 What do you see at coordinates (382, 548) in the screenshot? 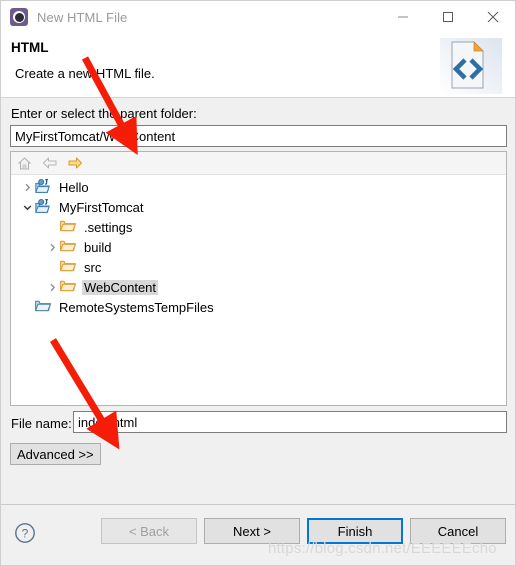
I see `watermark-text: https://blog.csdn.net/EEEEEEcho` at bounding box center [382, 548].